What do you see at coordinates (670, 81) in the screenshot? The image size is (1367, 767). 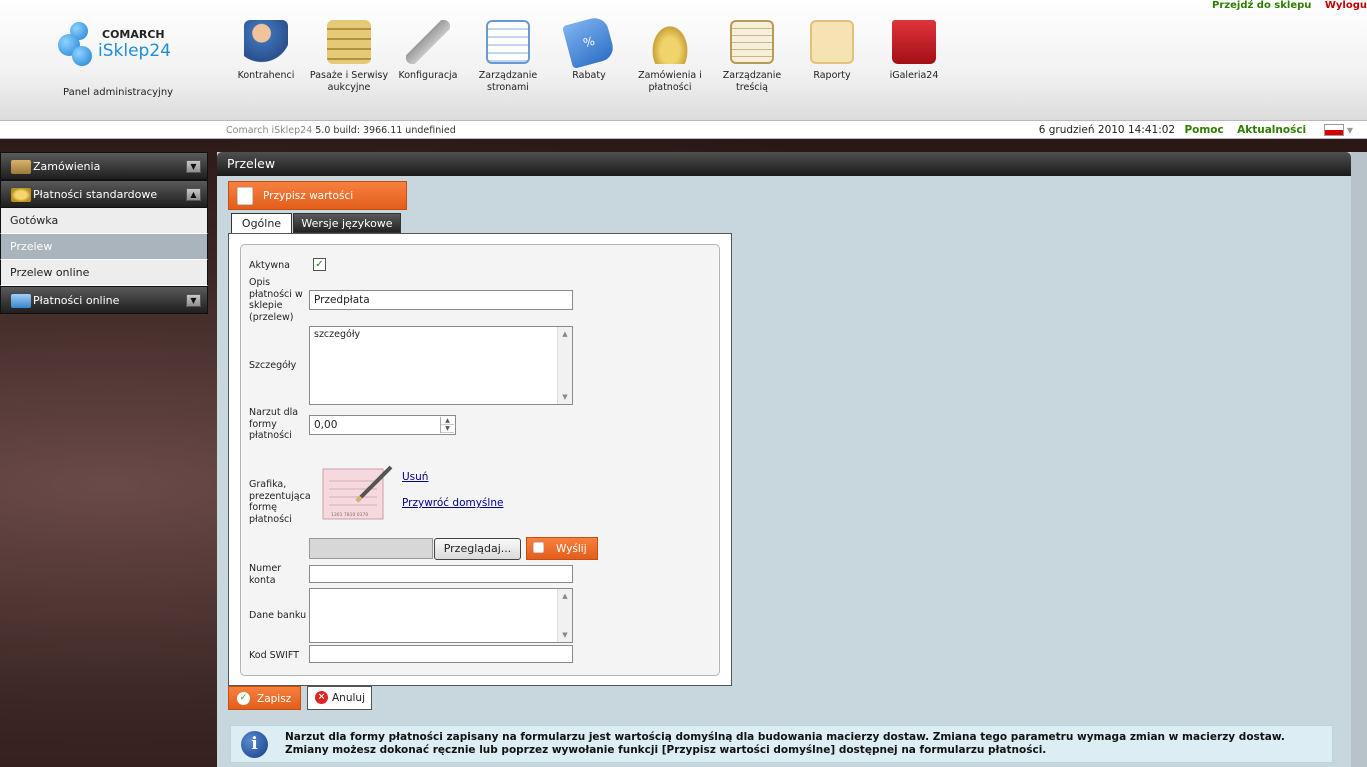 I see `nav-label: Zamówienia i płatności` at bounding box center [670, 81].